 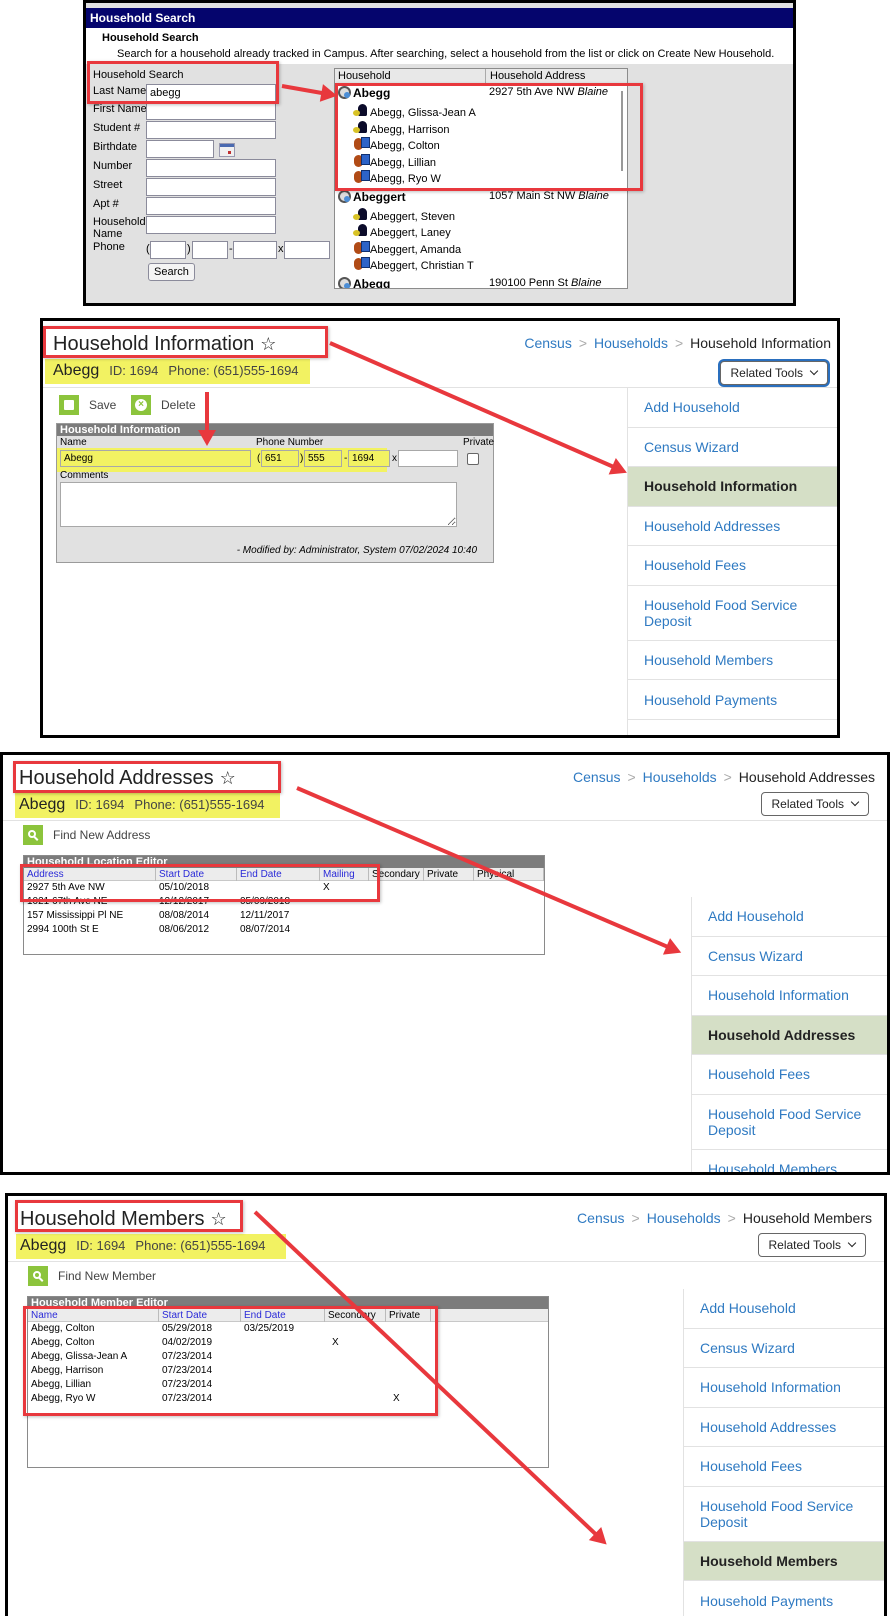 I want to click on table-row: Abegg, Lillian 07/23/2014, so click(x=288, y=1385).